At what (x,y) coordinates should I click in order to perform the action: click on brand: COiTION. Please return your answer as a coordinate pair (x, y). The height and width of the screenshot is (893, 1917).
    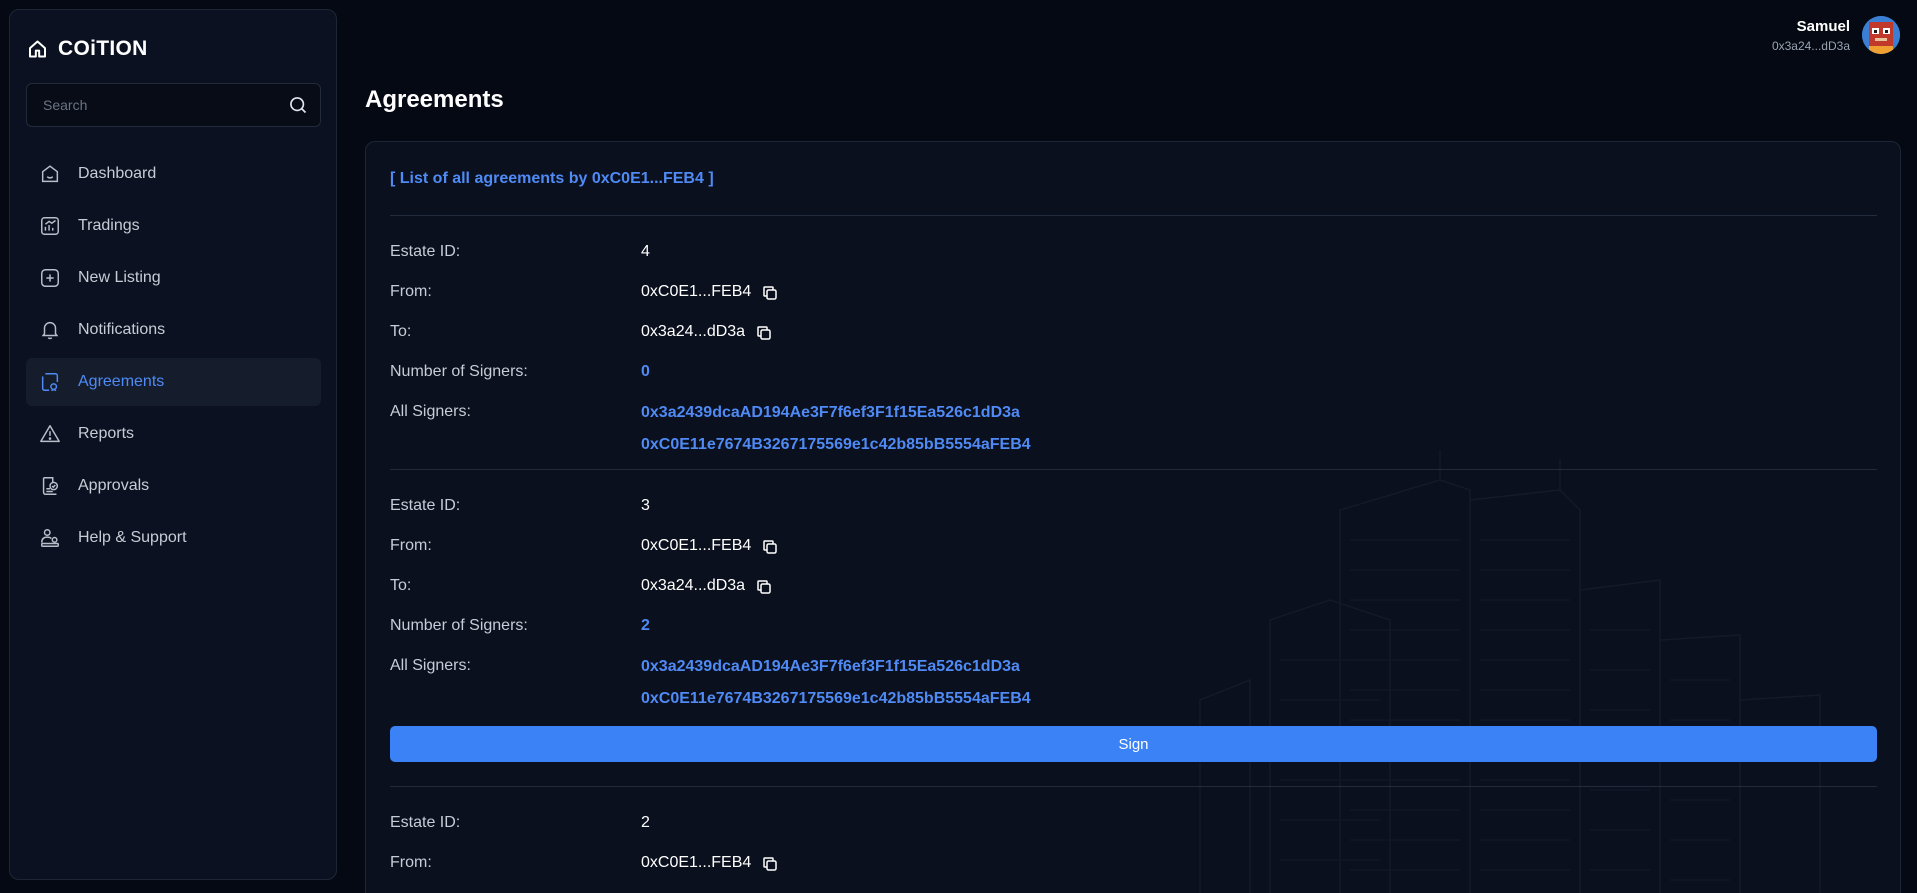
    Looking at the image, I should click on (87, 49).